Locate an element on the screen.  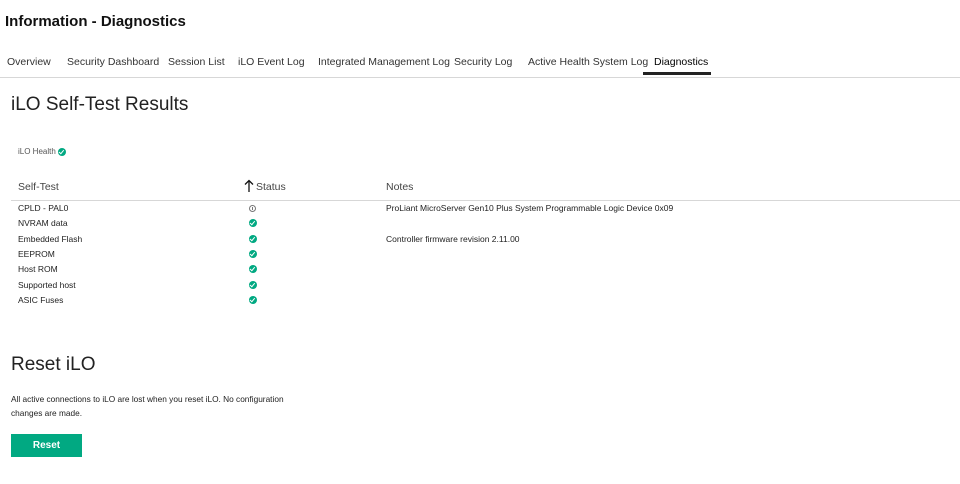
tab-active-health-system-log: Active Health System Log is located at coordinates (588, 62).